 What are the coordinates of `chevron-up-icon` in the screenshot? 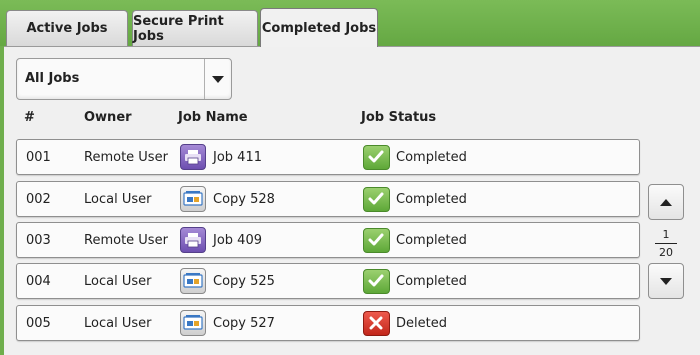 It's located at (666, 202).